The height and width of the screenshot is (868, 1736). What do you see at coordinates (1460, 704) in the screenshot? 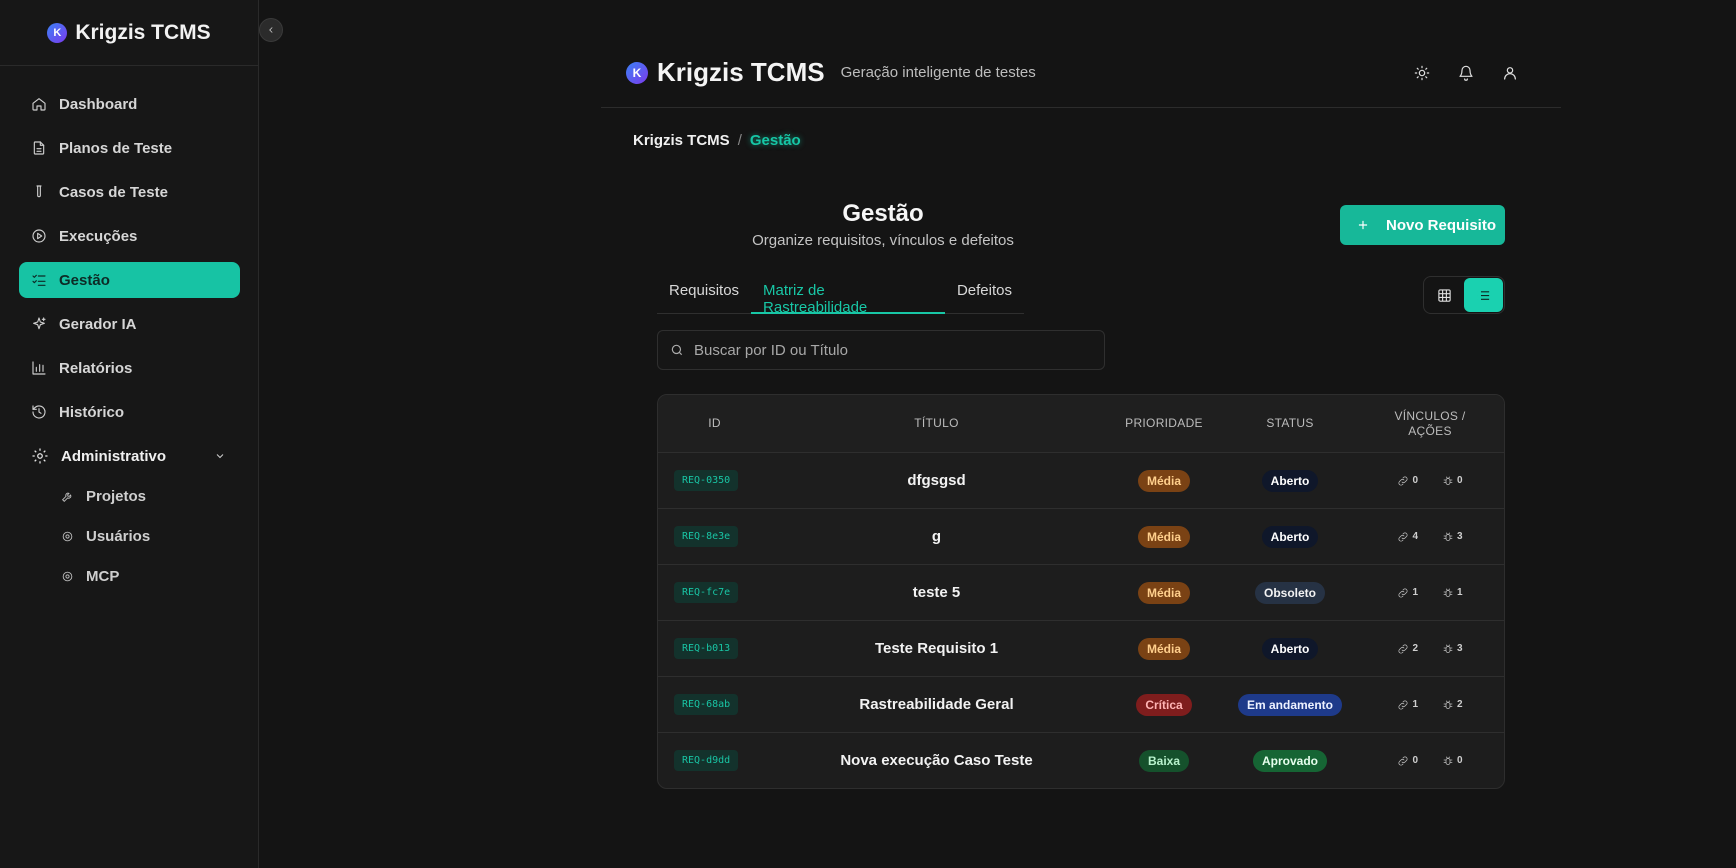
I see `defects-count-value: 2` at bounding box center [1460, 704].